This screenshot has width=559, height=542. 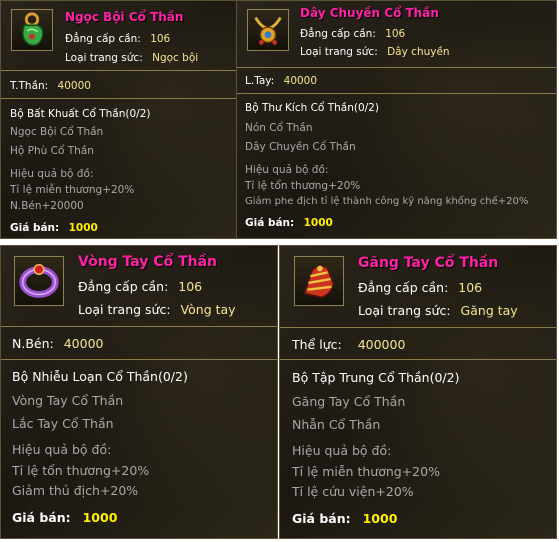 What do you see at coordinates (32, 30) in the screenshot?
I see `jade-pendant-icon` at bounding box center [32, 30].